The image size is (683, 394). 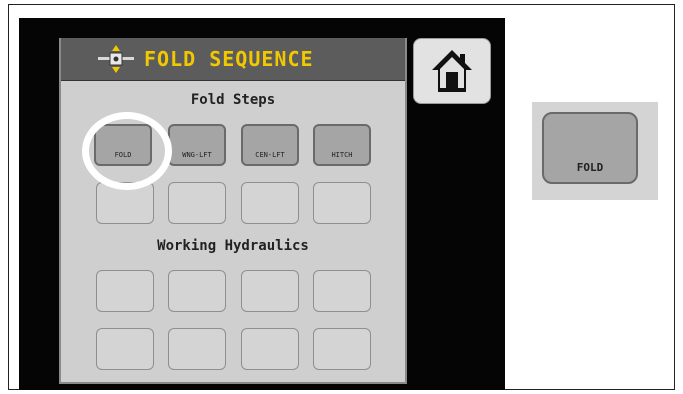 I want to click on home-icon, so click(x=452, y=71).